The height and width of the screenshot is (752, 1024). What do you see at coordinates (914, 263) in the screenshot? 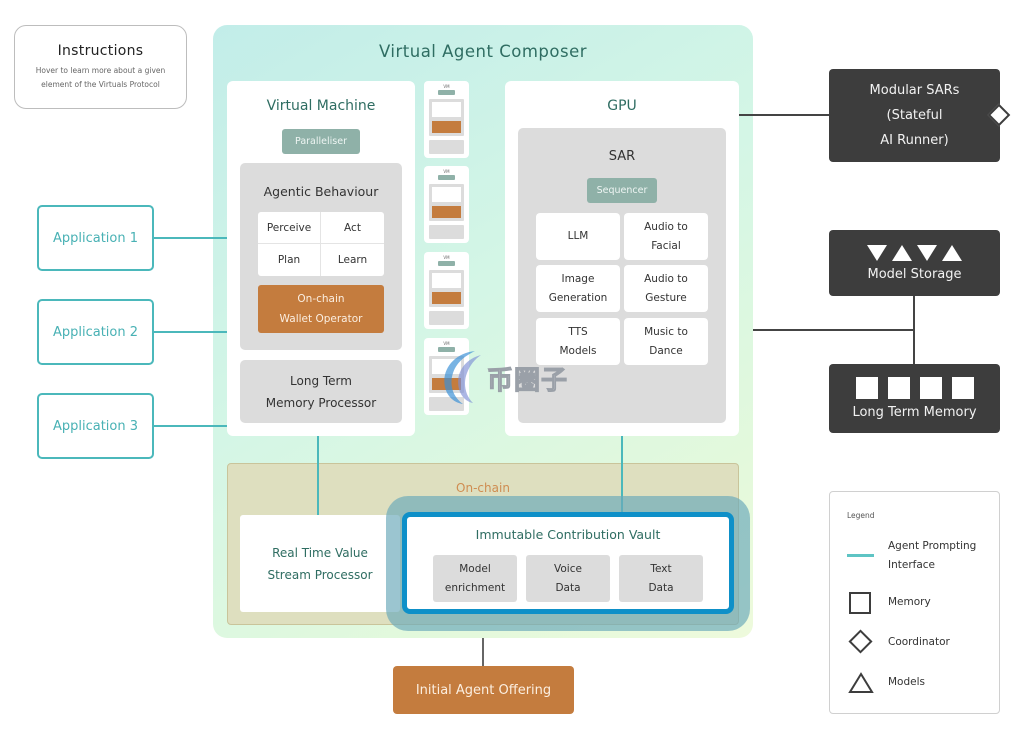
I see `model-storage-node: Model Storage` at bounding box center [914, 263].